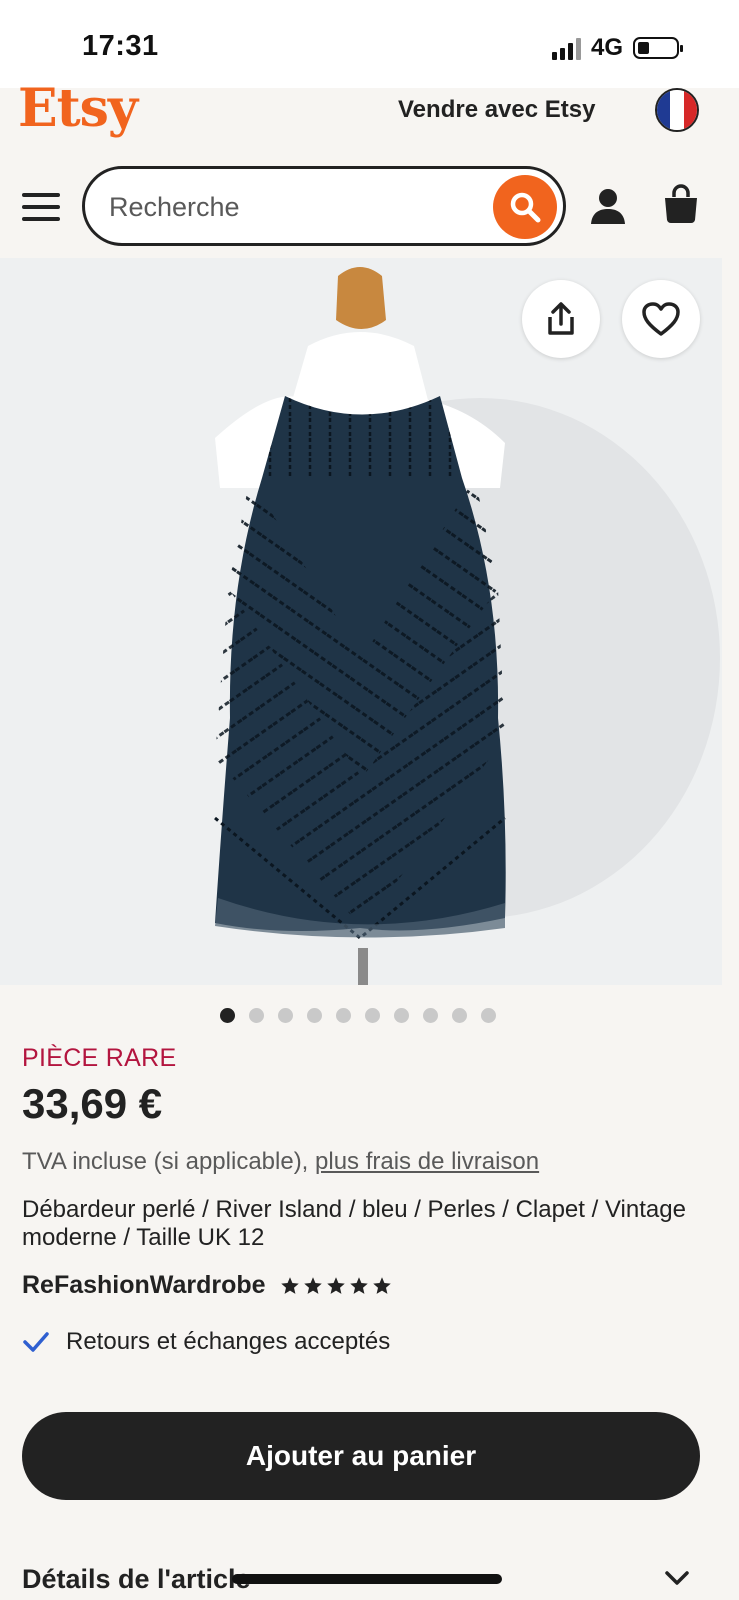  What do you see at coordinates (643, 48) in the screenshot?
I see `battery-level` at bounding box center [643, 48].